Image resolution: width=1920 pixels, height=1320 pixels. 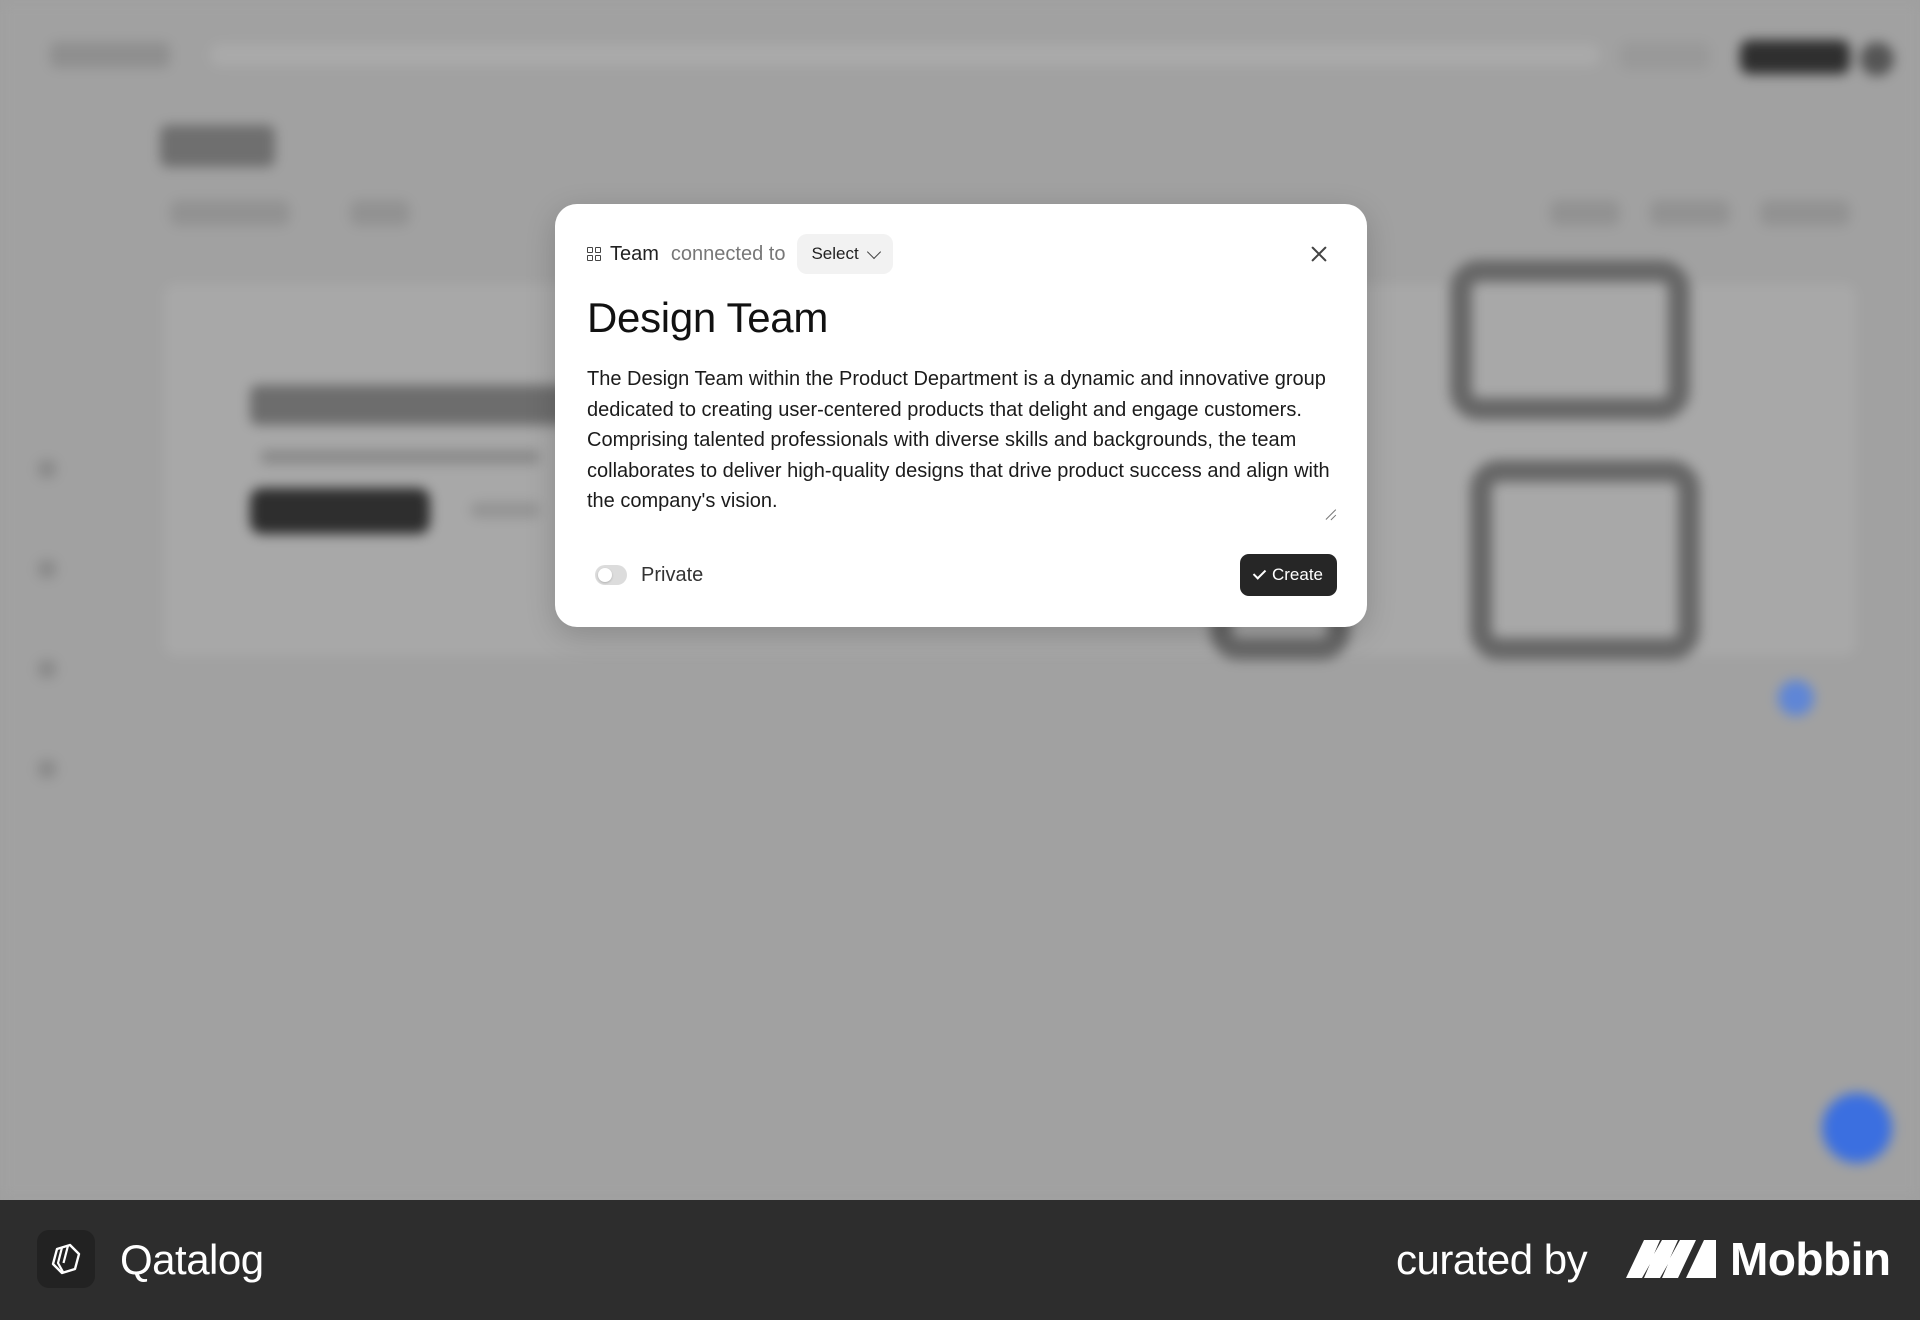 What do you see at coordinates (594, 254) in the screenshot?
I see `grid-icon` at bounding box center [594, 254].